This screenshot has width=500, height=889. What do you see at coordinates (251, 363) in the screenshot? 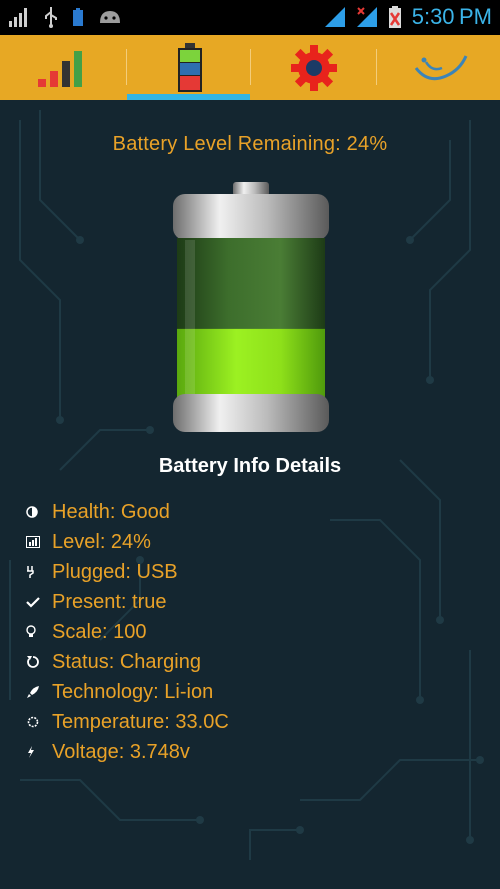
I see `battery-fill-level` at bounding box center [251, 363].